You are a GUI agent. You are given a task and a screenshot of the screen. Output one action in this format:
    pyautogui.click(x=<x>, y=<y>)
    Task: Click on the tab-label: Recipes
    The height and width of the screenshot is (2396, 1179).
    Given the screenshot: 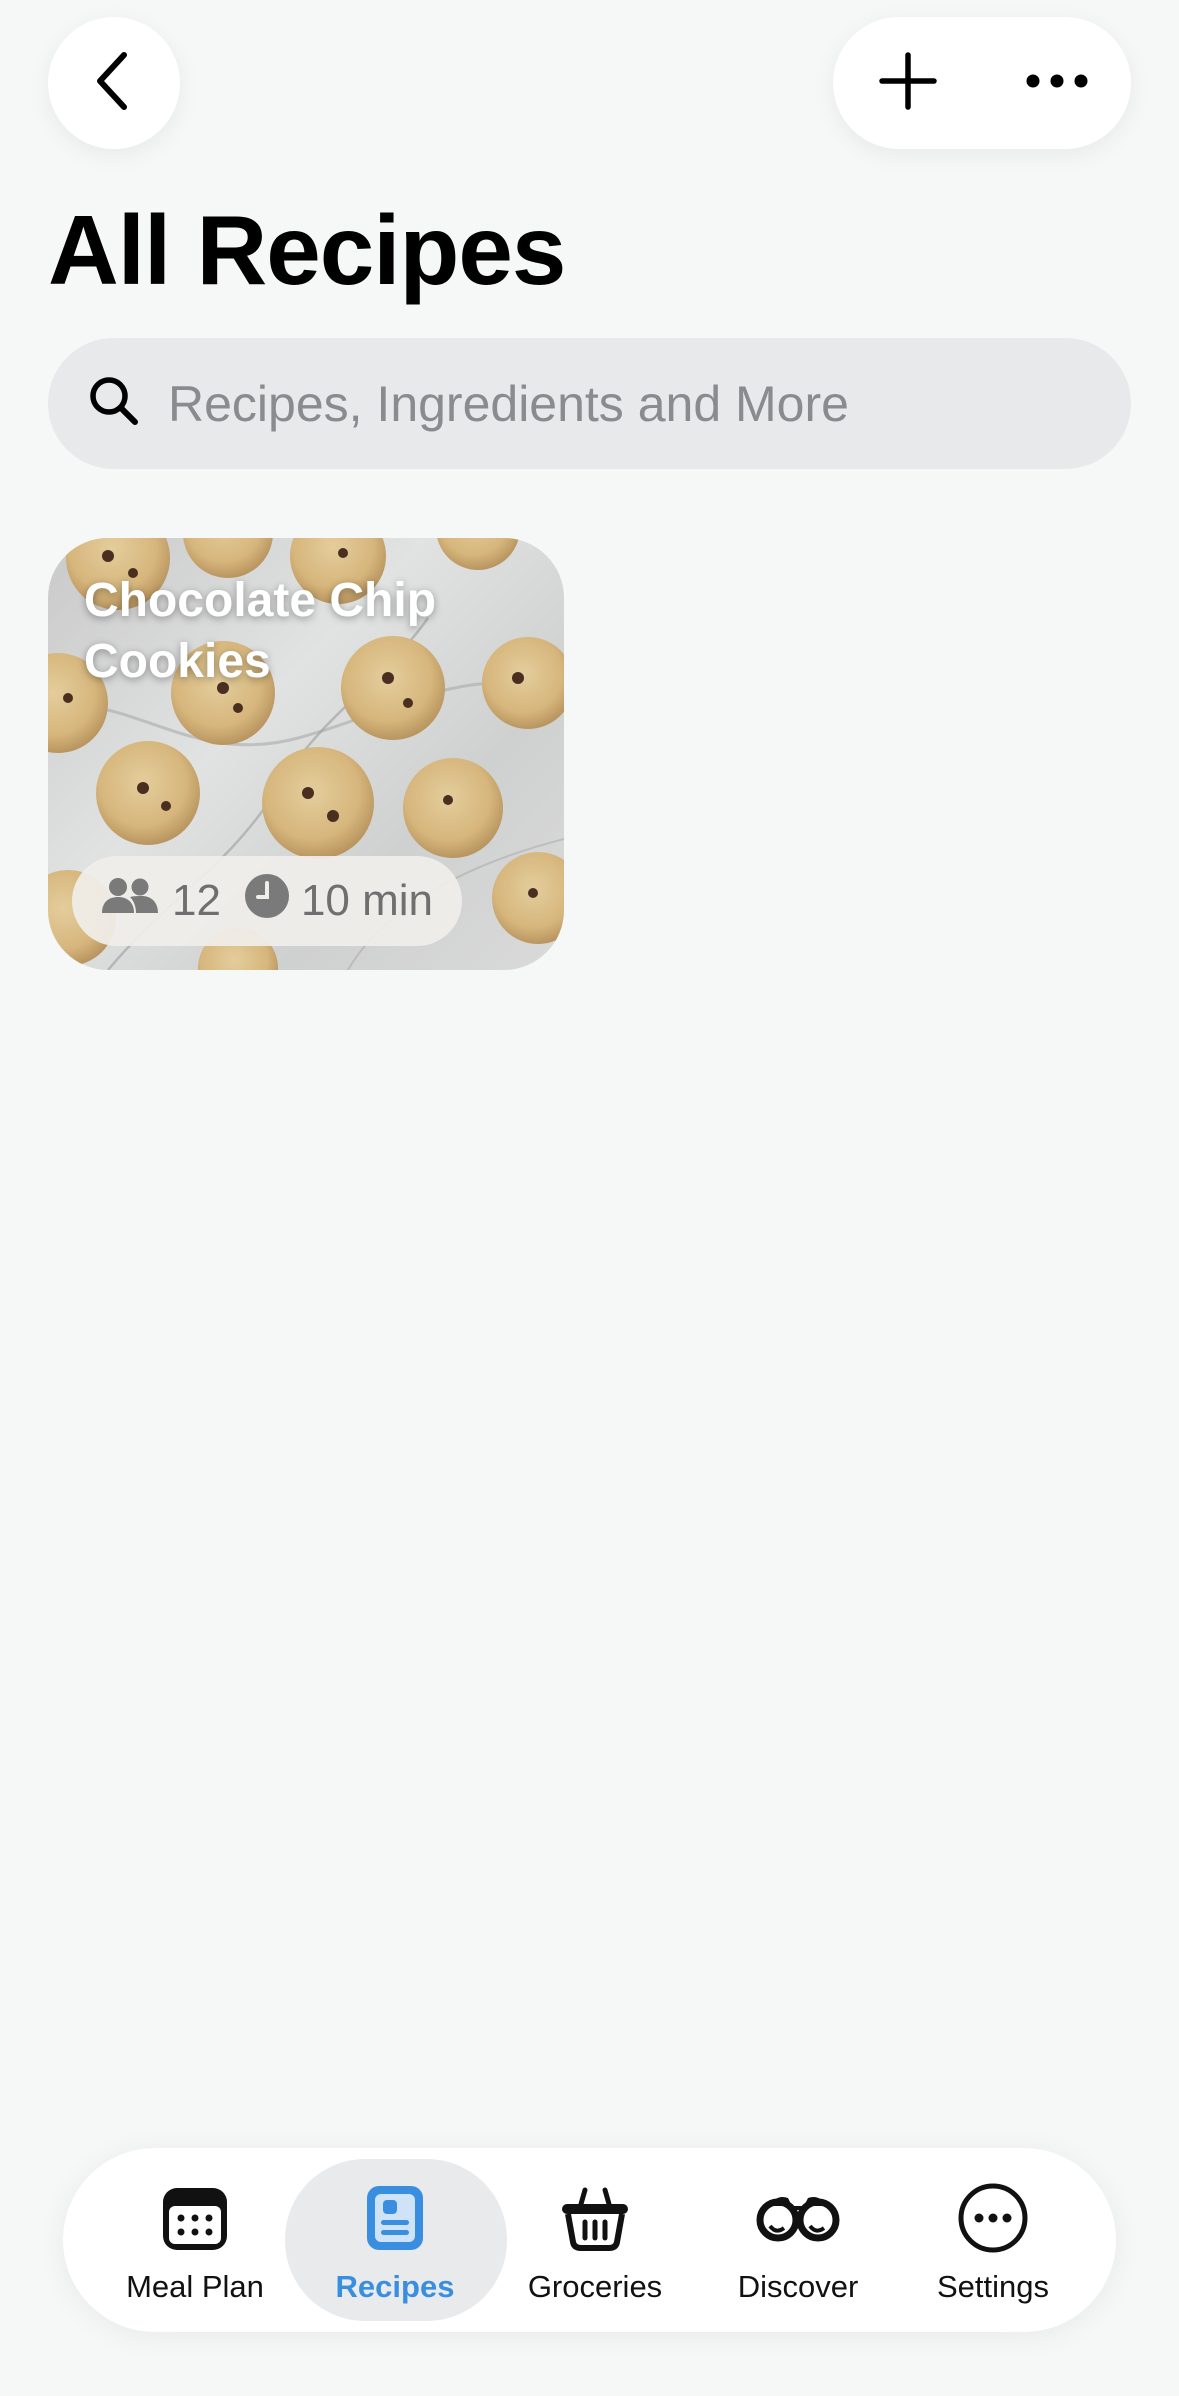 What is the action you would take?
    pyautogui.click(x=395, y=2286)
    